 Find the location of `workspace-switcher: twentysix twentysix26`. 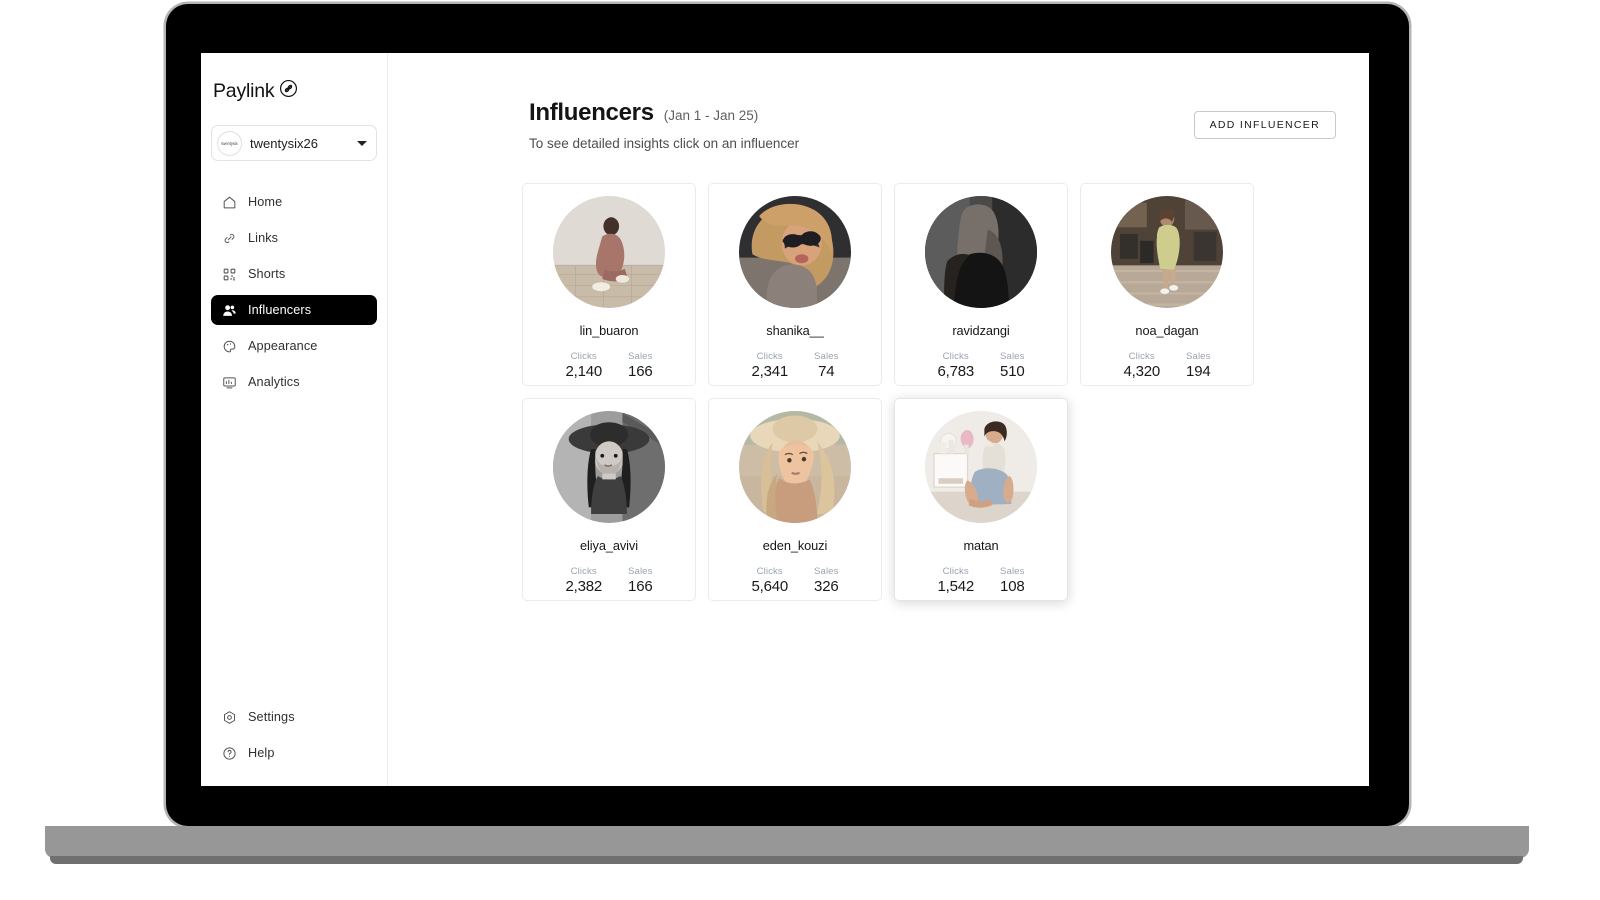

workspace-switcher: twentysix twentysix26 is located at coordinates (294, 143).